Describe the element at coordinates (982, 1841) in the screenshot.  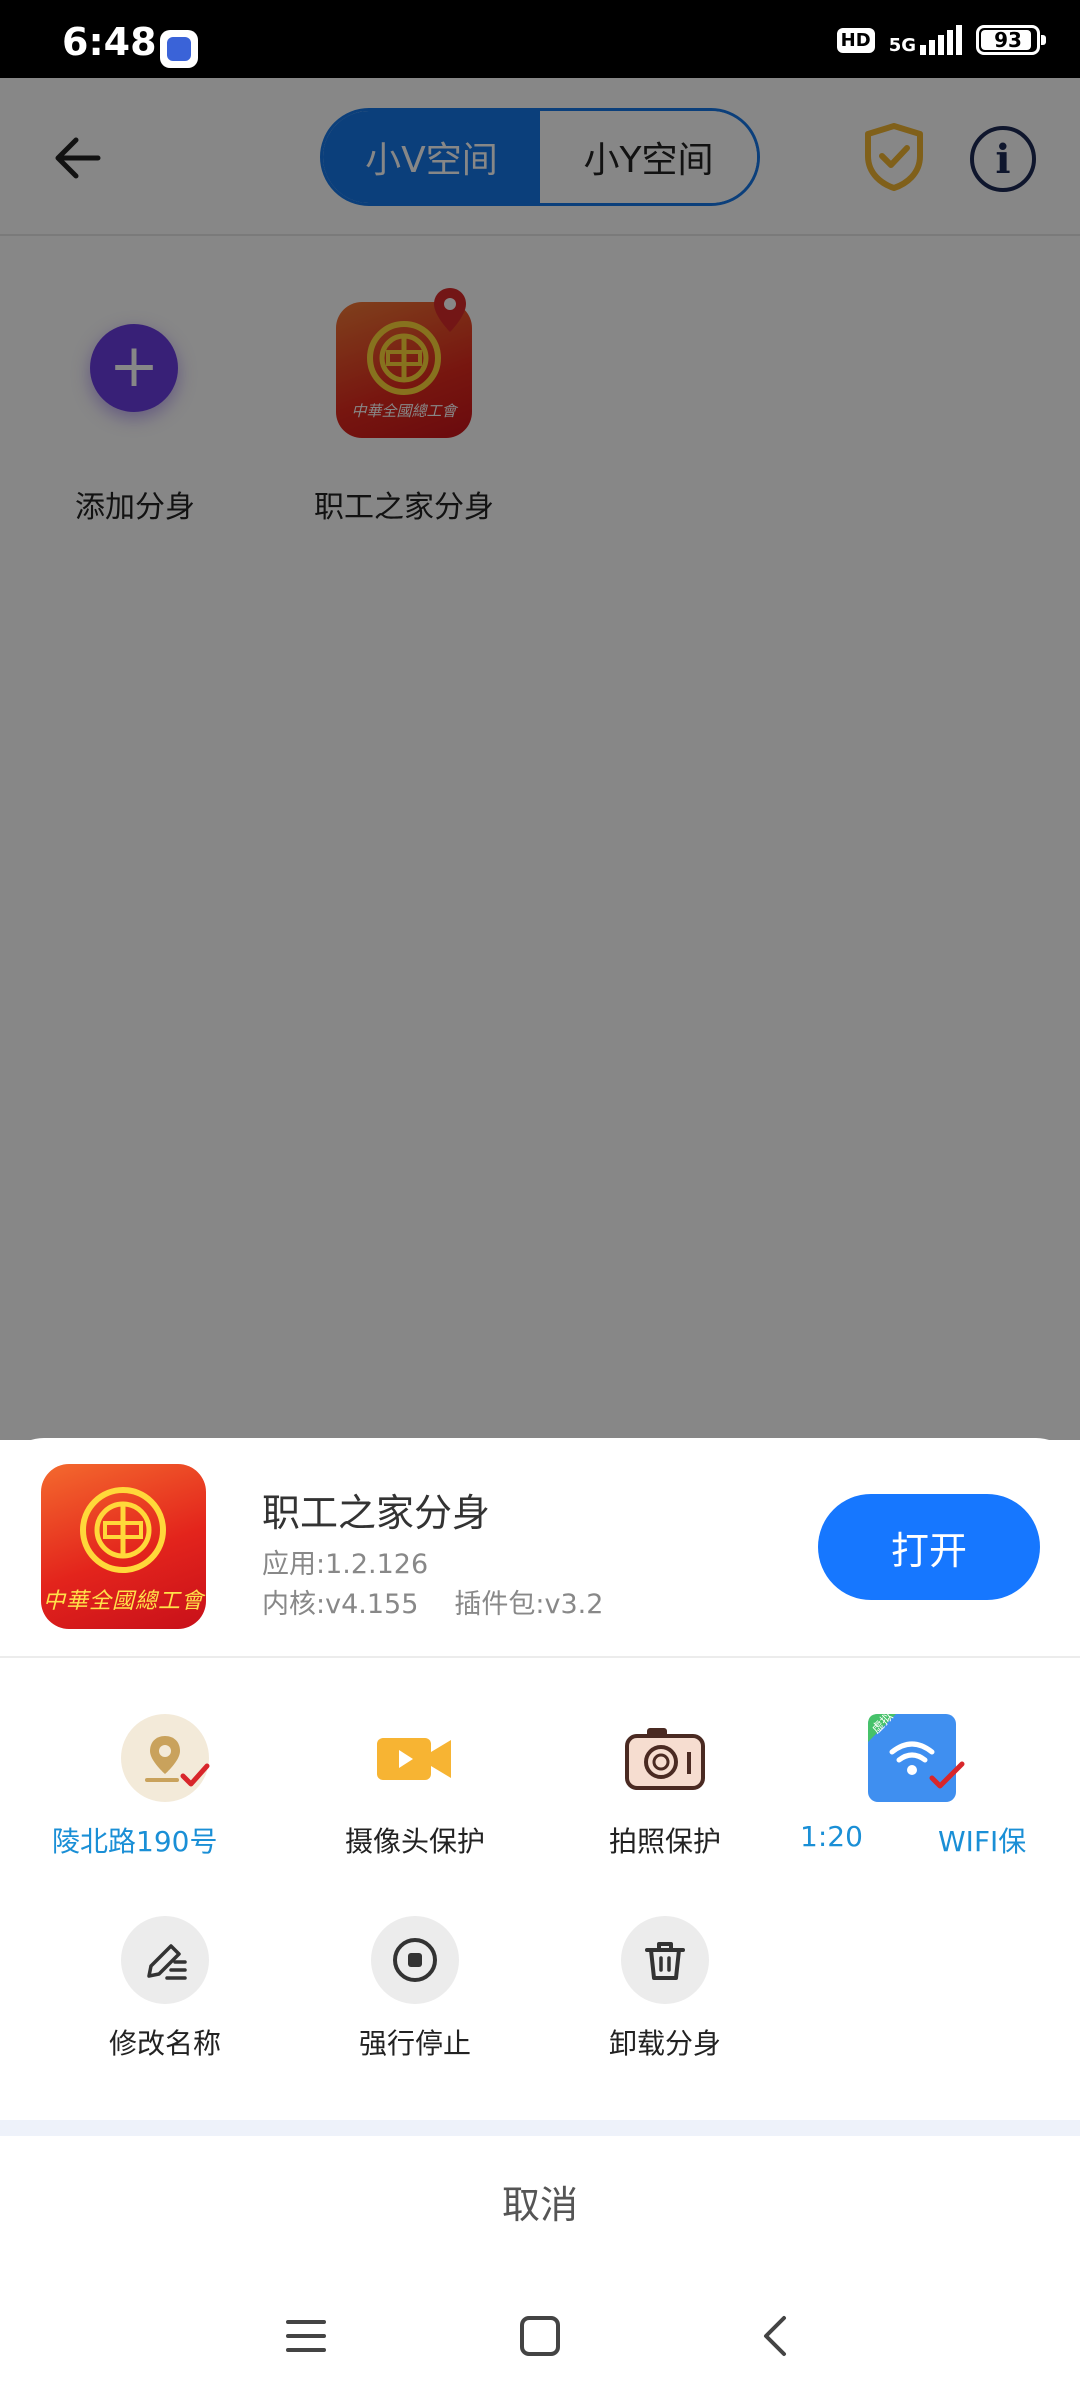
I see `wifi-protect-label: WIFI保` at that location.